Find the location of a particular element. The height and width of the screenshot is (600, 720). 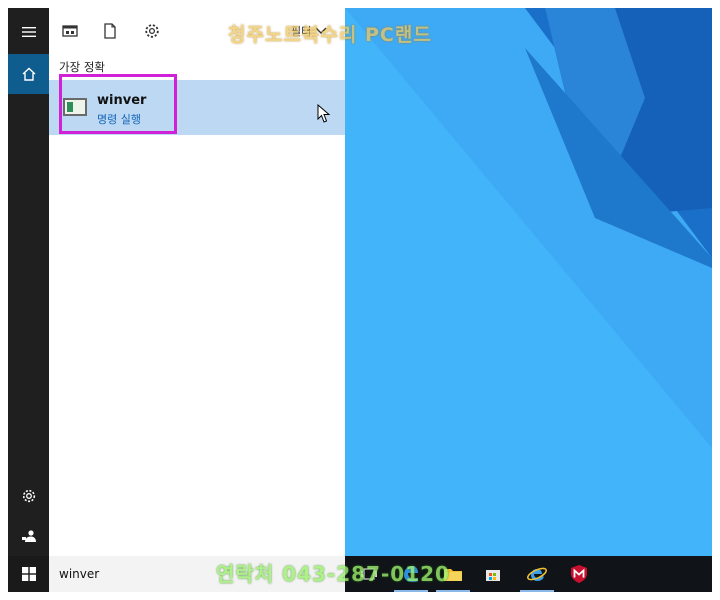

annotation-highlight-box is located at coordinates (118, 104).